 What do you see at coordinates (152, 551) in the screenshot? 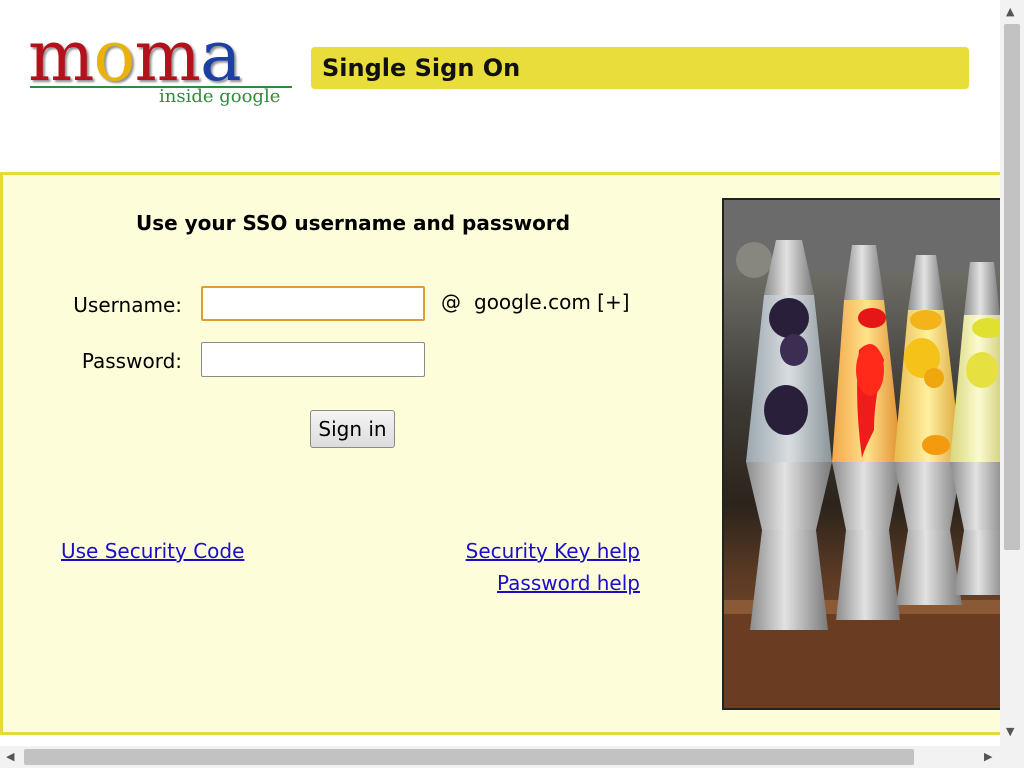
I see `use-security-code-link: Use Security Code` at bounding box center [152, 551].